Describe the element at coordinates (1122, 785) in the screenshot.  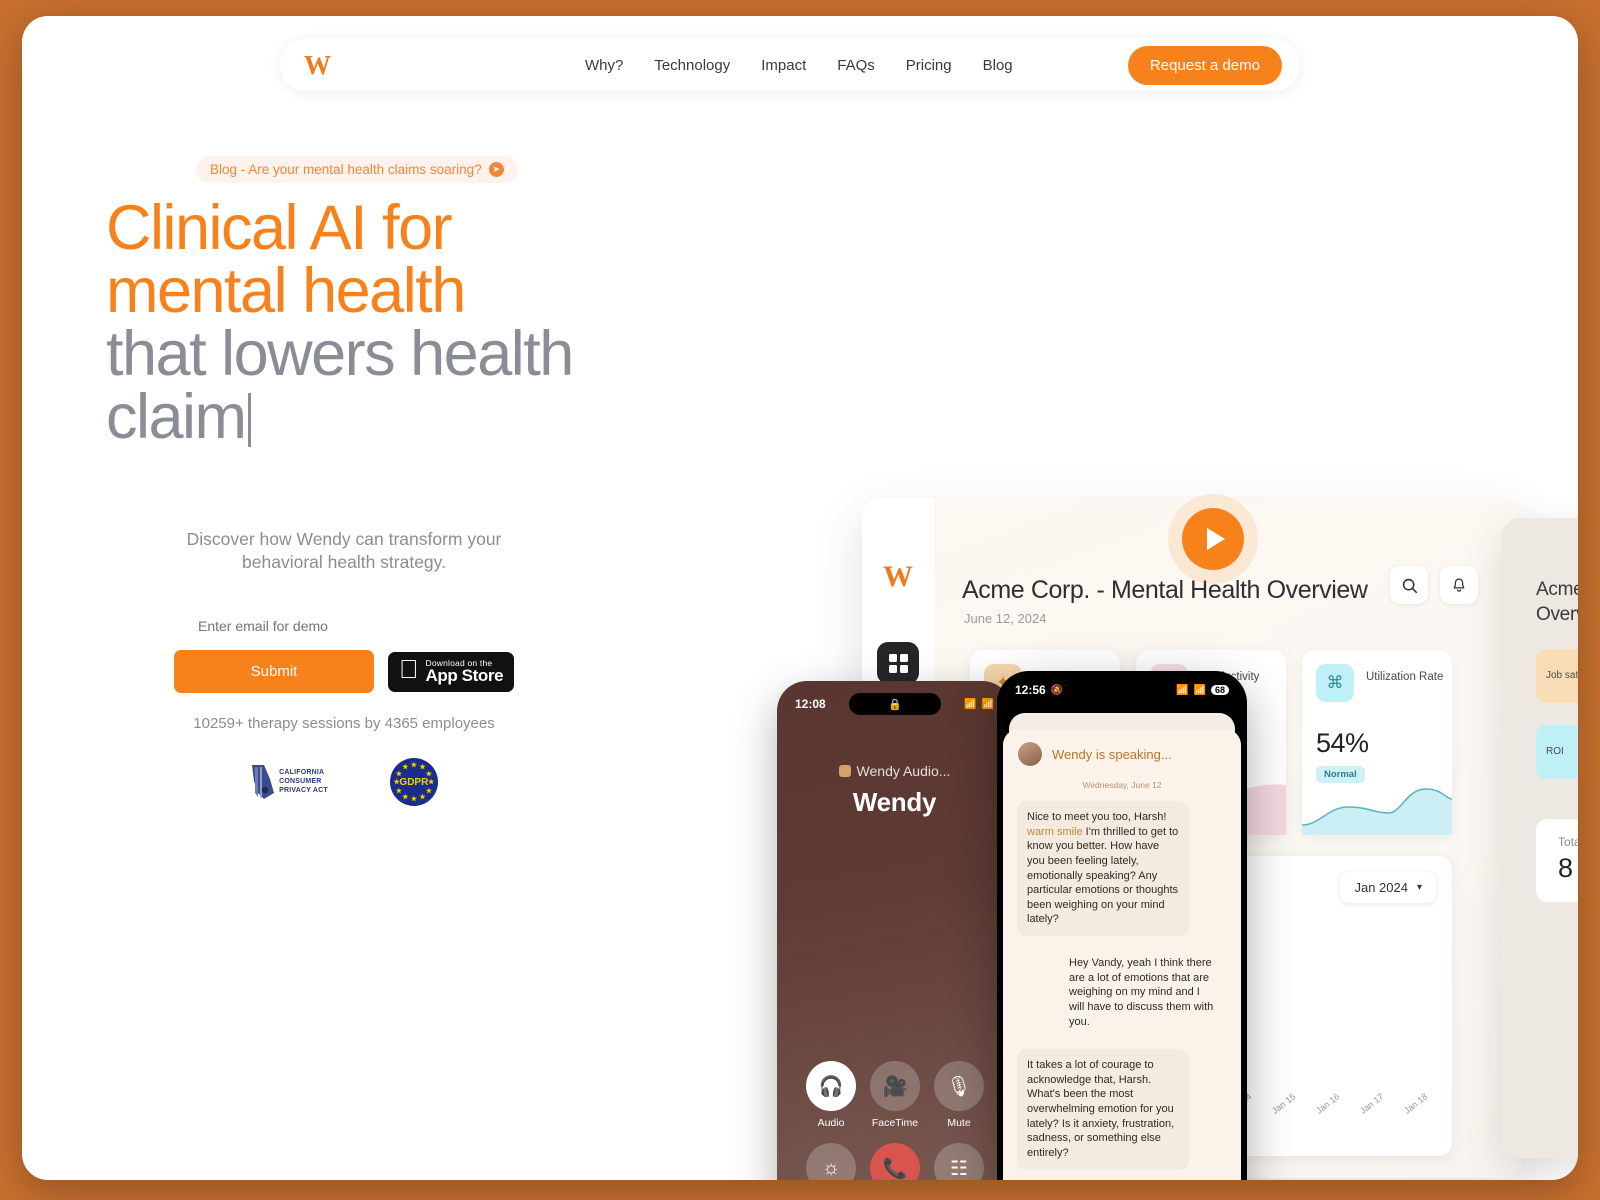
I see `chat-date-divider: Wednesday, June 12` at that location.